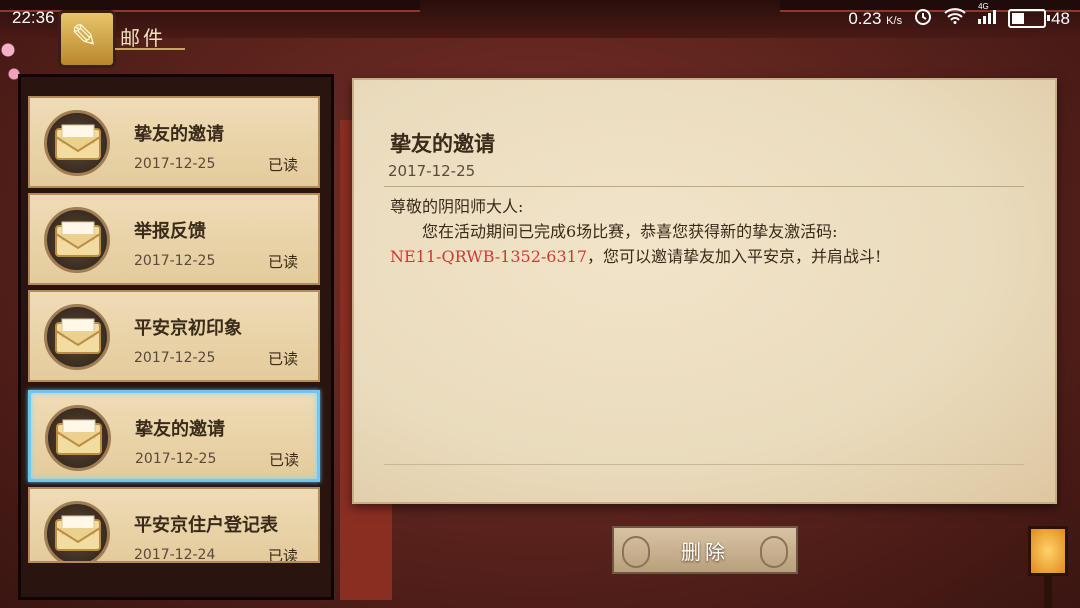  What do you see at coordinates (630, 231) in the screenshot?
I see `mail-body-line1: 您在活动期间已完成6场比赛，恭喜您获得新的挚友激活码:` at bounding box center [630, 231].